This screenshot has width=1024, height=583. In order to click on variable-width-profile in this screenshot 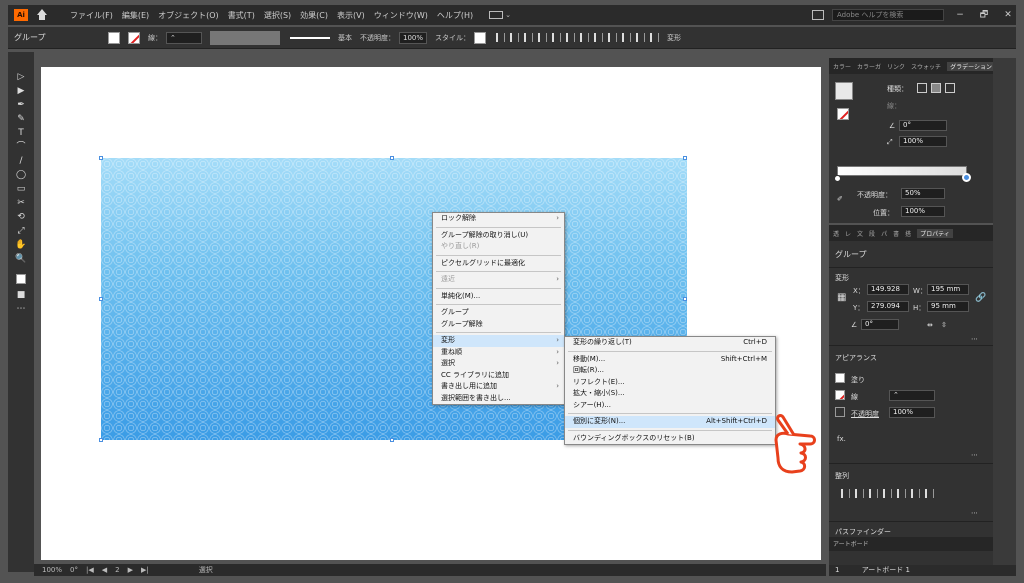, I will do `click(245, 37)`.